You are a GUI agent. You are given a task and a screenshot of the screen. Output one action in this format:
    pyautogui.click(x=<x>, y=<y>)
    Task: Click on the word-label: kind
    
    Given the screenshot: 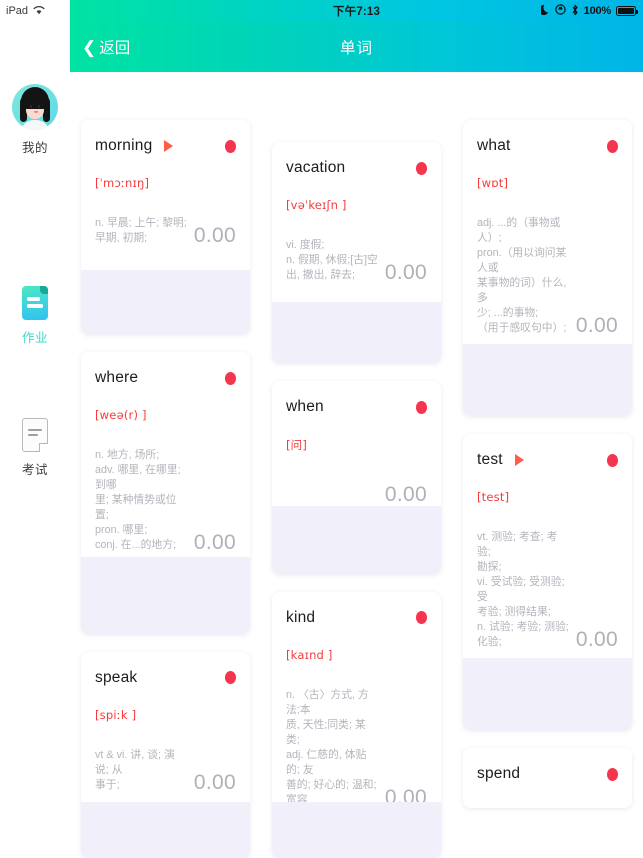 What is the action you would take?
    pyautogui.click(x=301, y=617)
    